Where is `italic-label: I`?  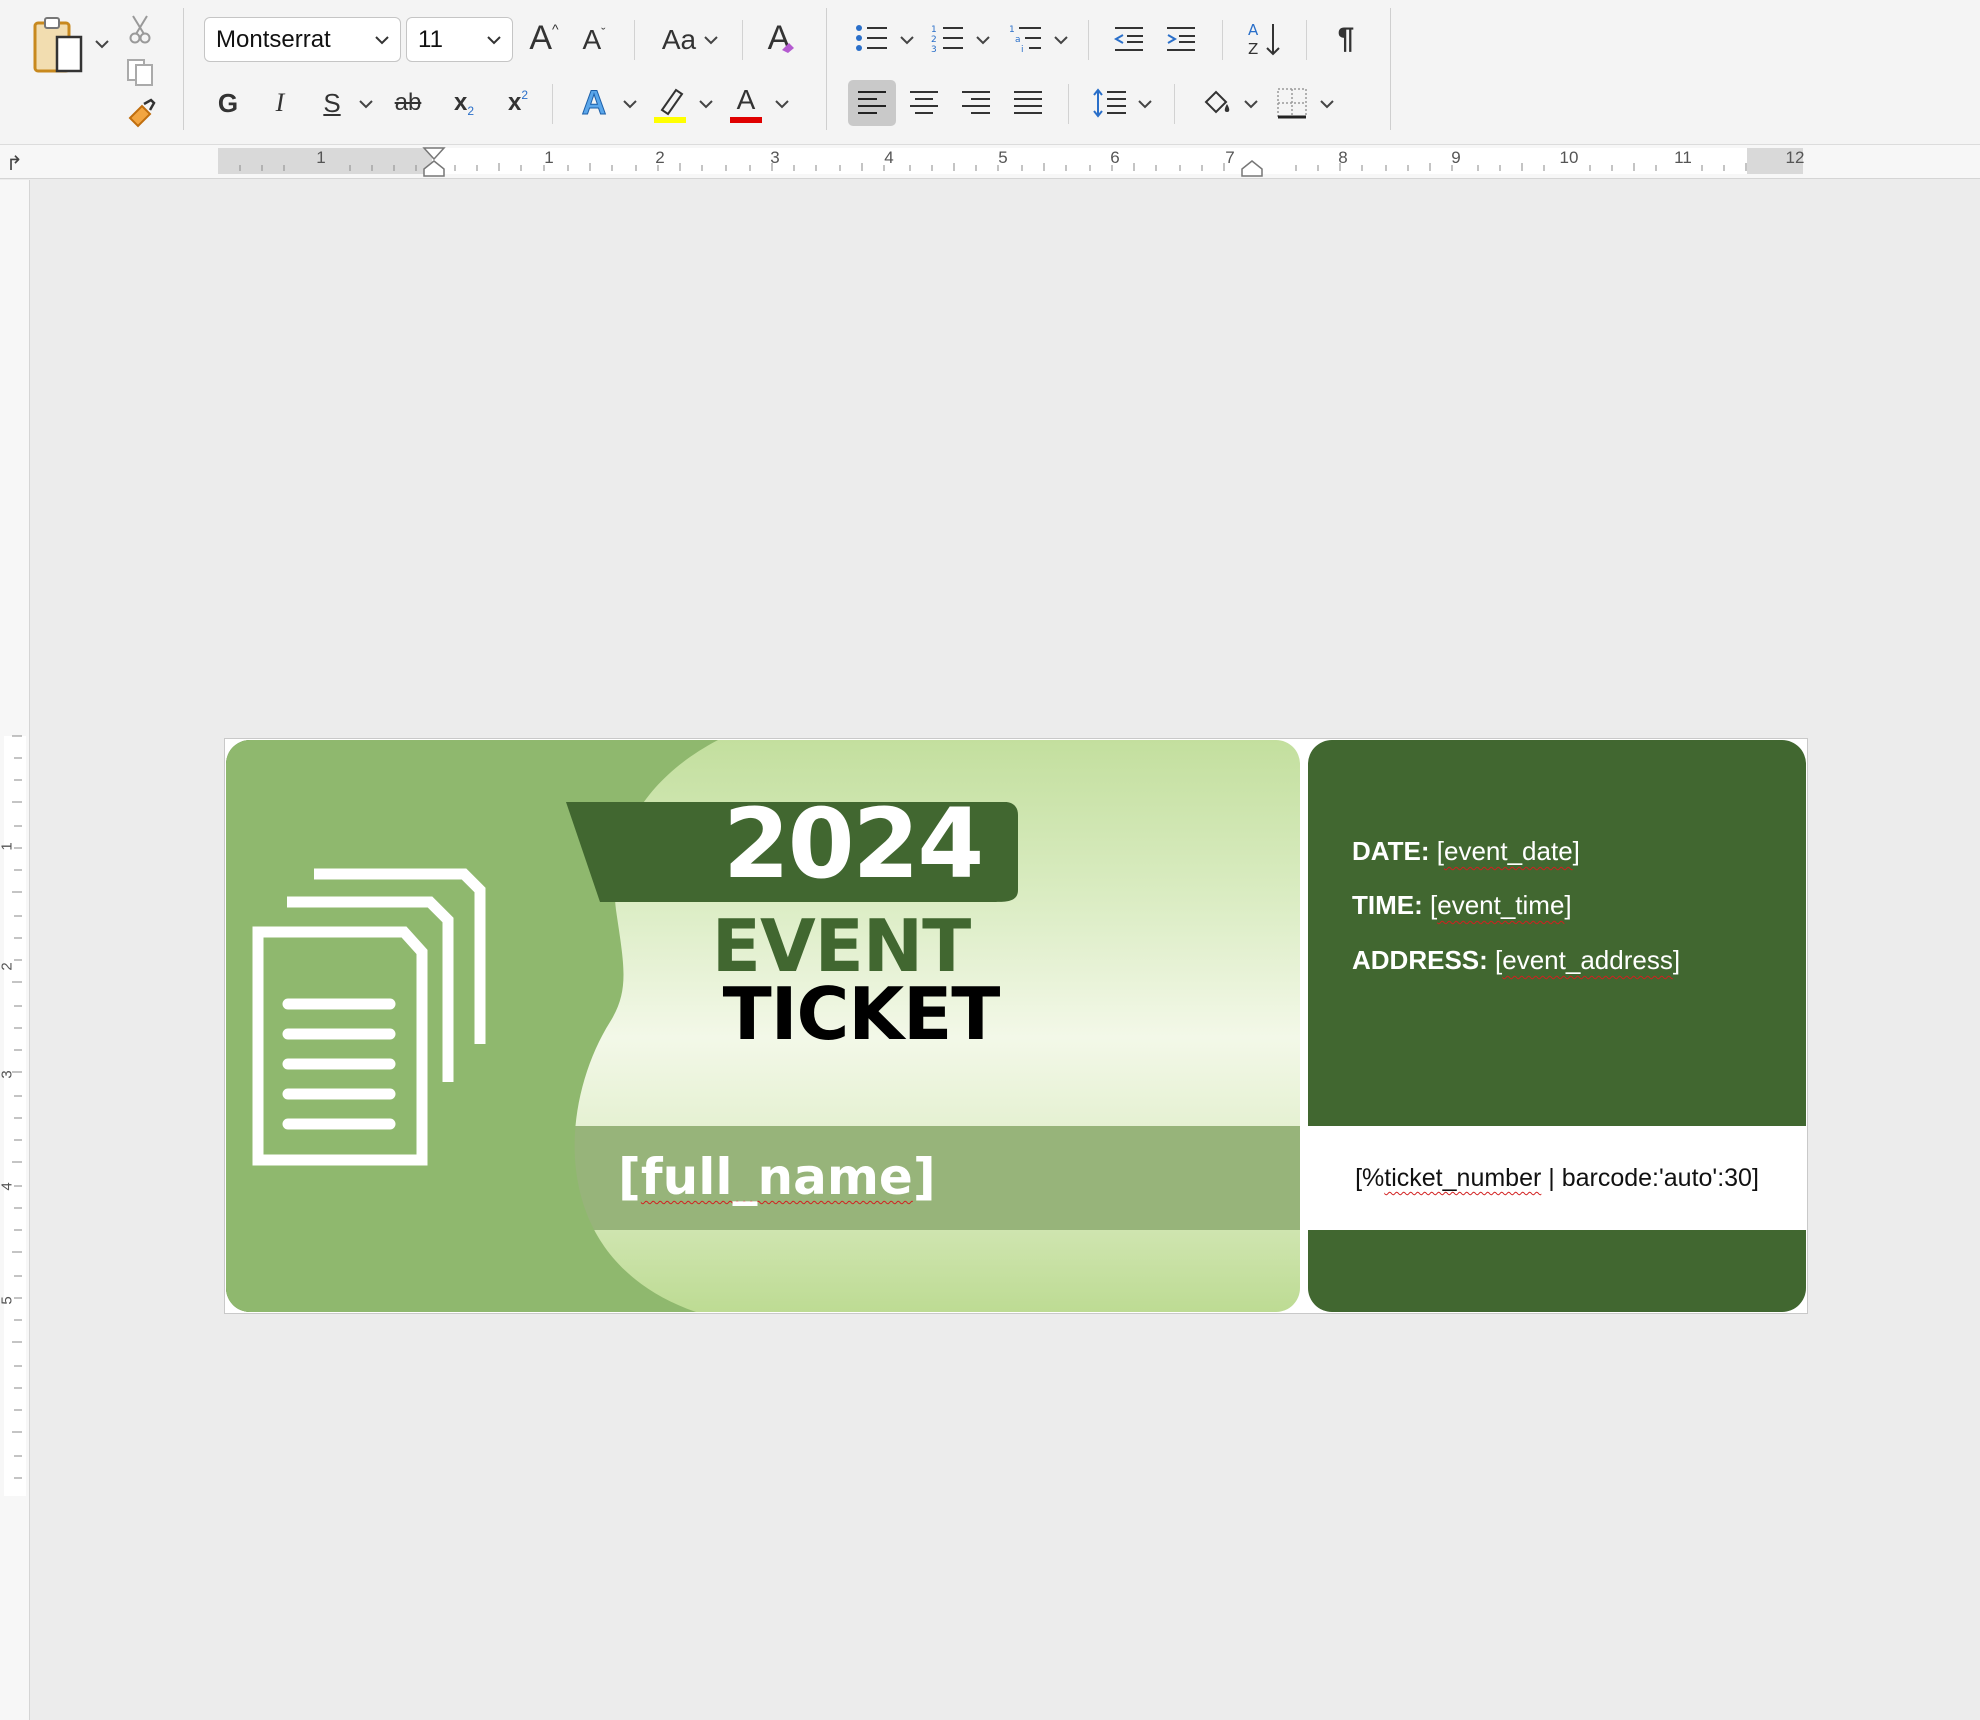 italic-label: I is located at coordinates (280, 102).